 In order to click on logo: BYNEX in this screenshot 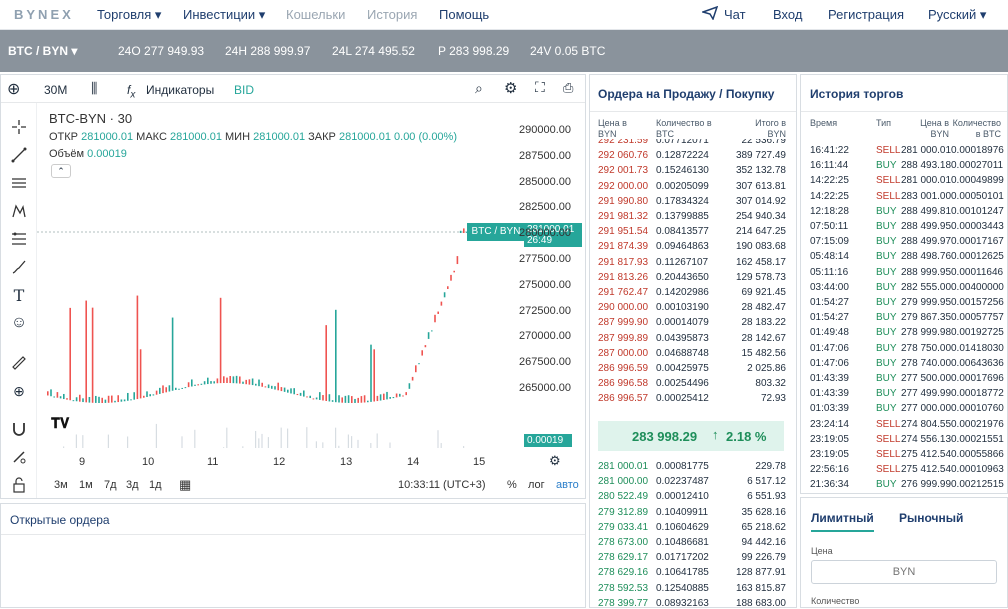, I will do `click(44, 14)`.